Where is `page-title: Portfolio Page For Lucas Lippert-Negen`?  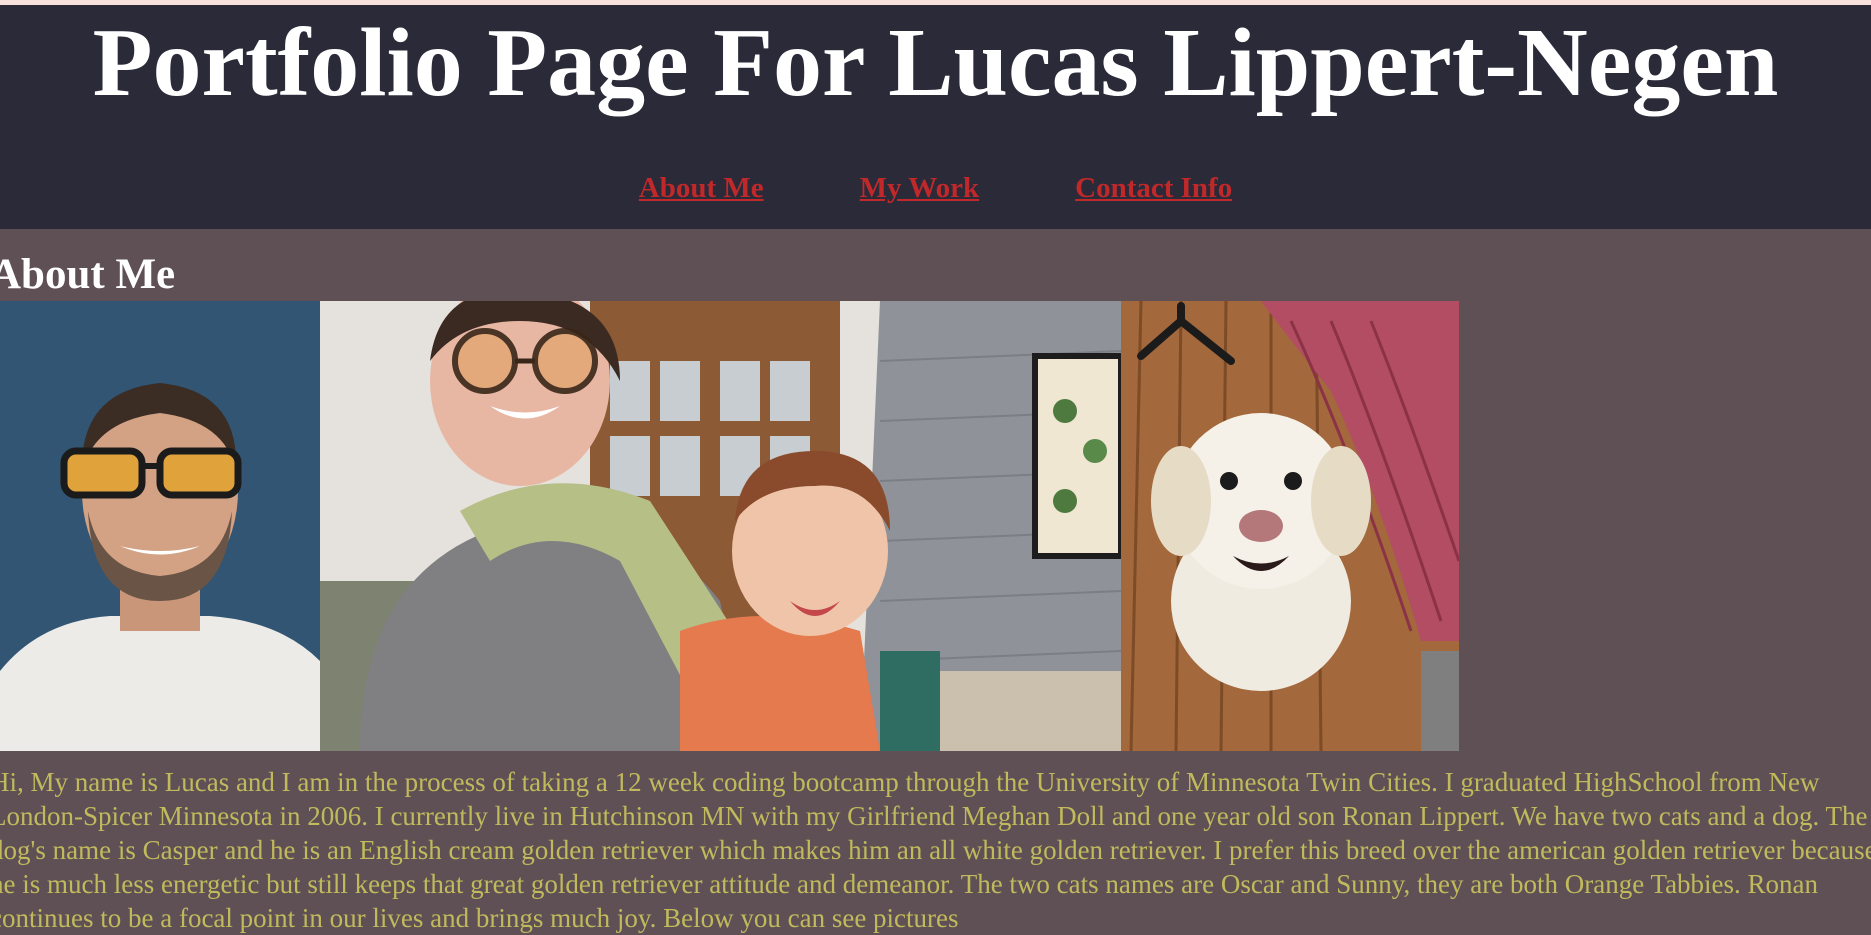
page-title: Portfolio Page For Lucas Lippert-Negen is located at coordinates (935, 63).